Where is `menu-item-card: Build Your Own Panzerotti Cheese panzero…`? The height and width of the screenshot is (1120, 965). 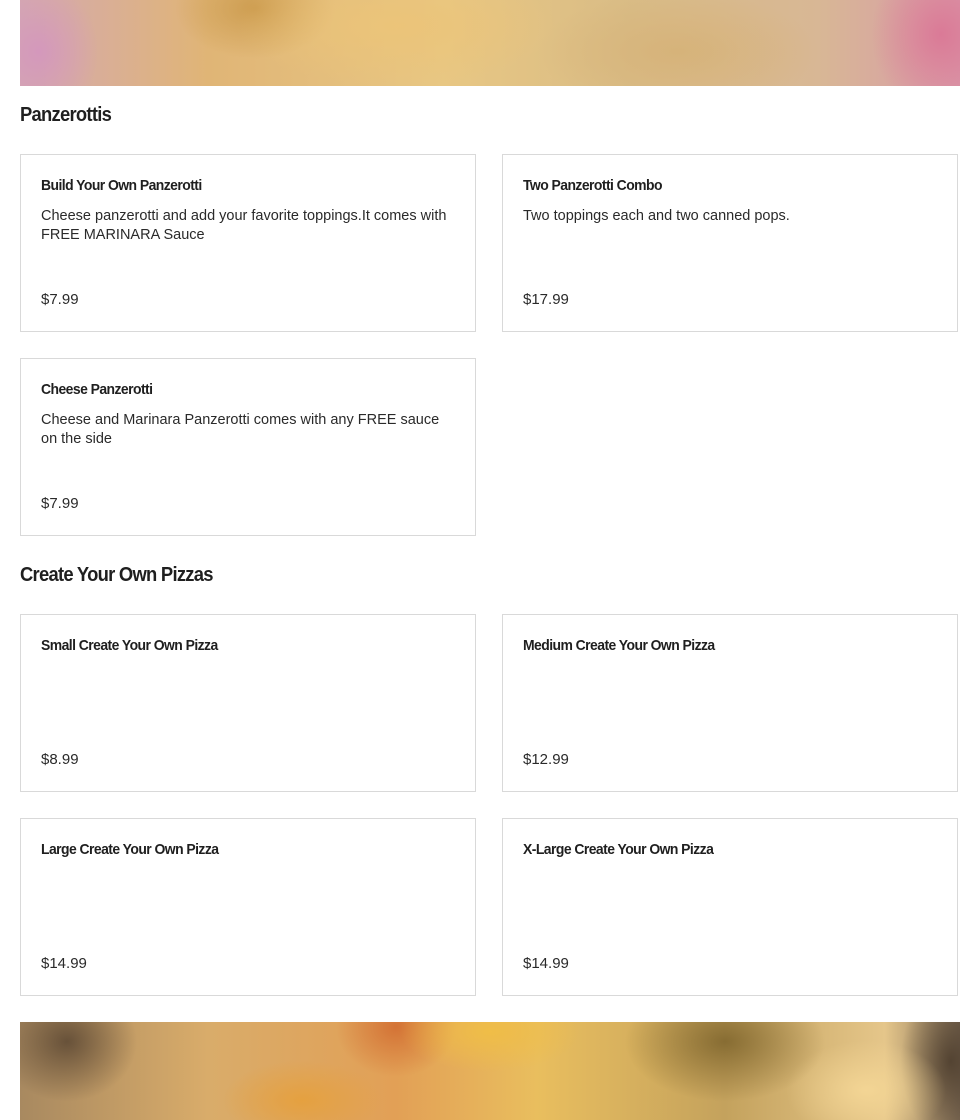
menu-item-card: Build Your Own Panzerotti Cheese panzero… is located at coordinates (248, 243).